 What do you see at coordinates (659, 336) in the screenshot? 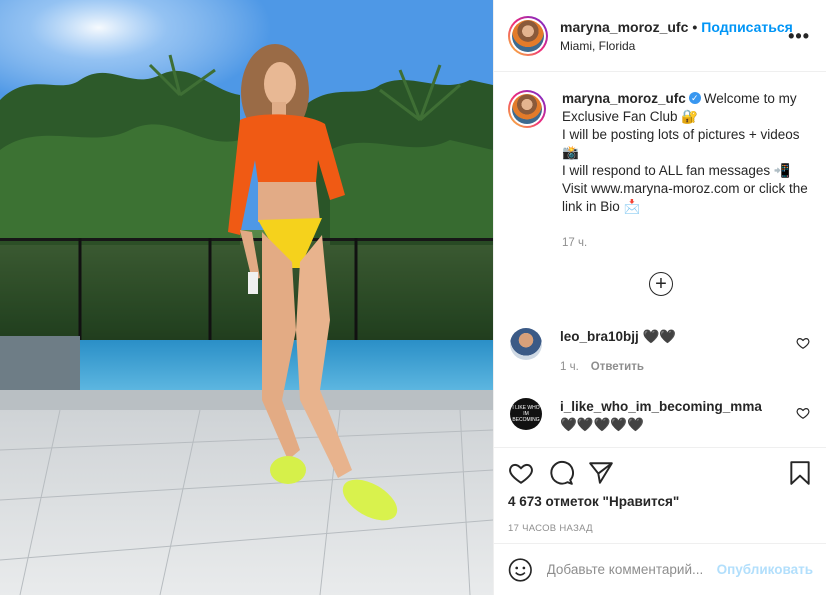
I see `comment-text: 🖤🖤` at bounding box center [659, 336].